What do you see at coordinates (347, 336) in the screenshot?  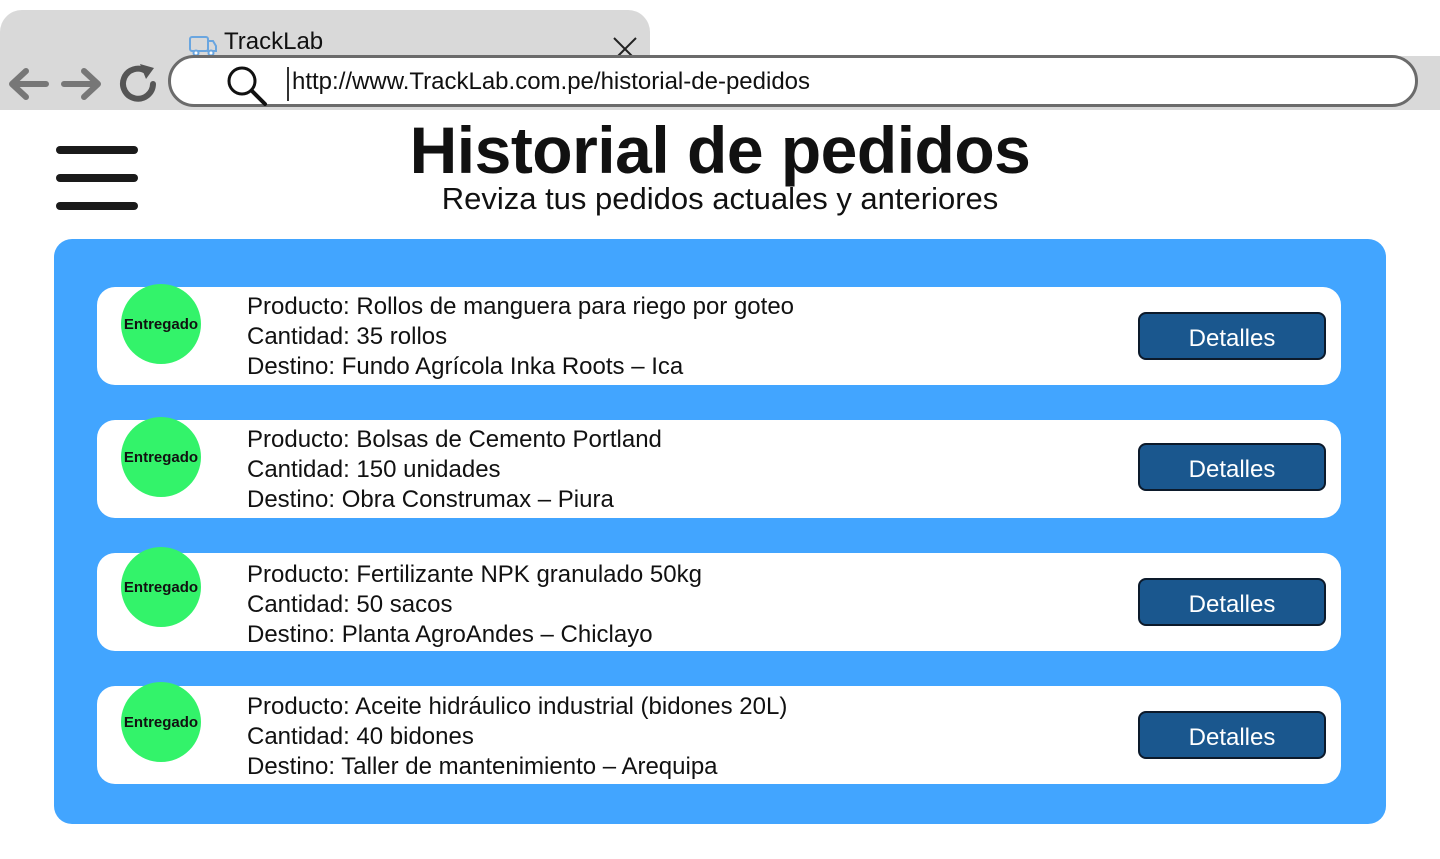 I see `order-quantity: Cantidad: 35 rollos` at bounding box center [347, 336].